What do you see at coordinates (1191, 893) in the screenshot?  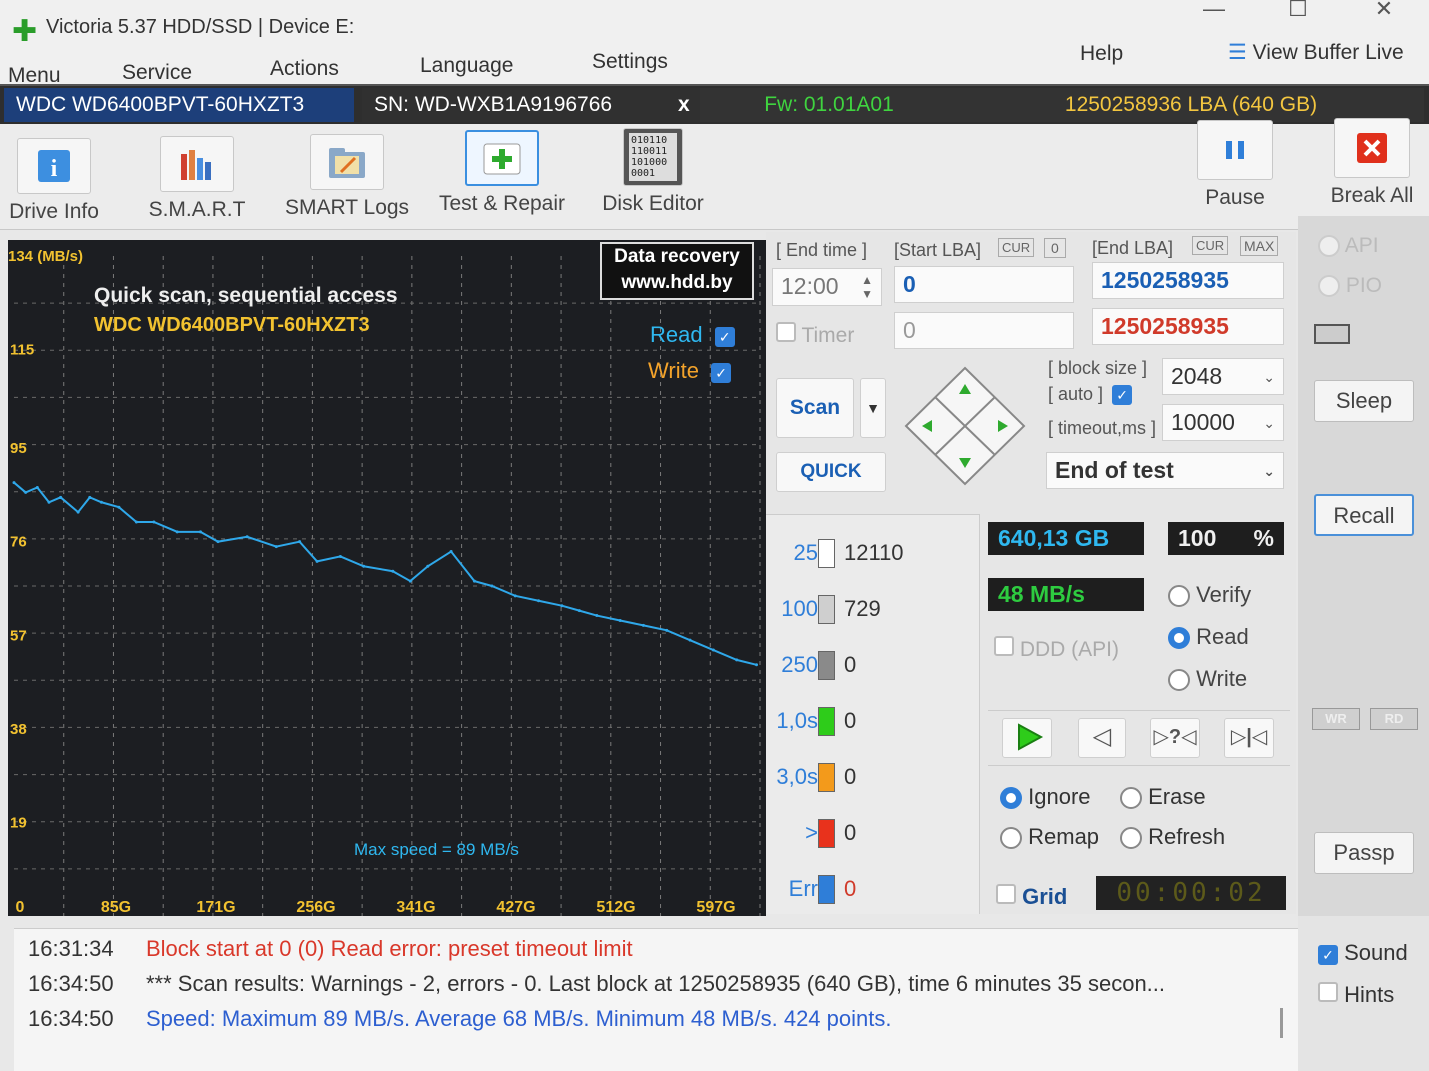 I see `elapsed-timer: 00:00:02` at bounding box center [1191, 893].